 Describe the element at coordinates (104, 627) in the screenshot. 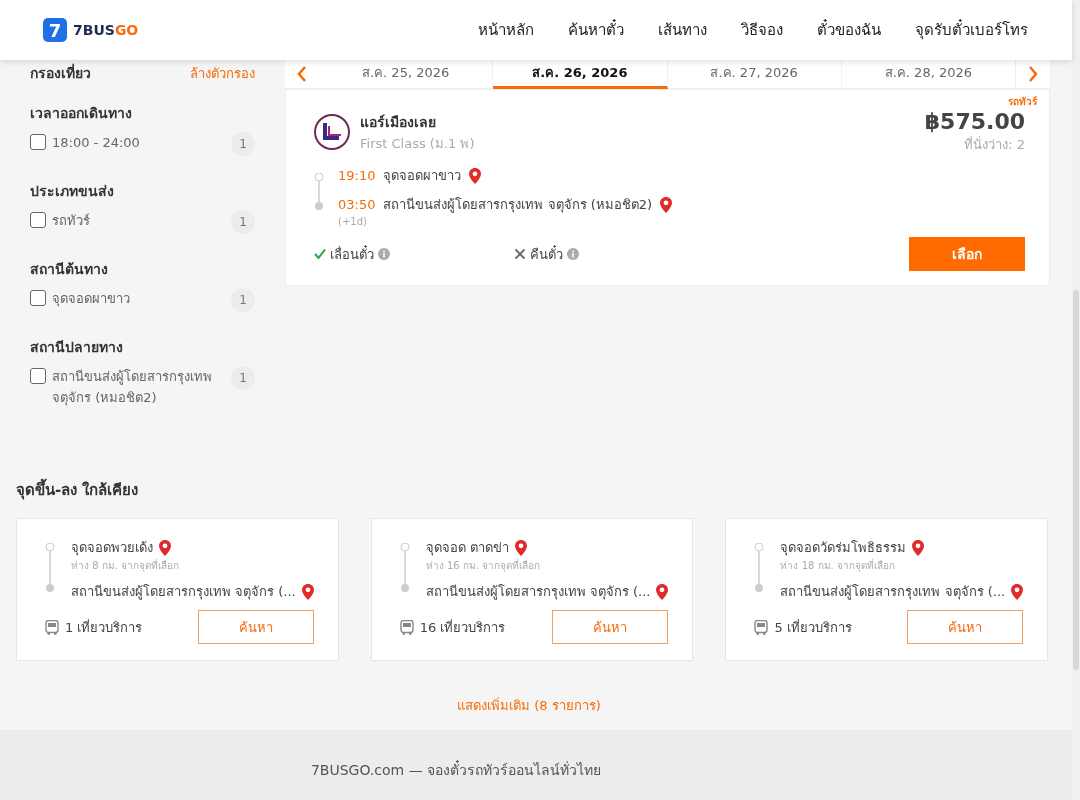

I see `trip-count: 1 เที่ยวบริการ` at that location.